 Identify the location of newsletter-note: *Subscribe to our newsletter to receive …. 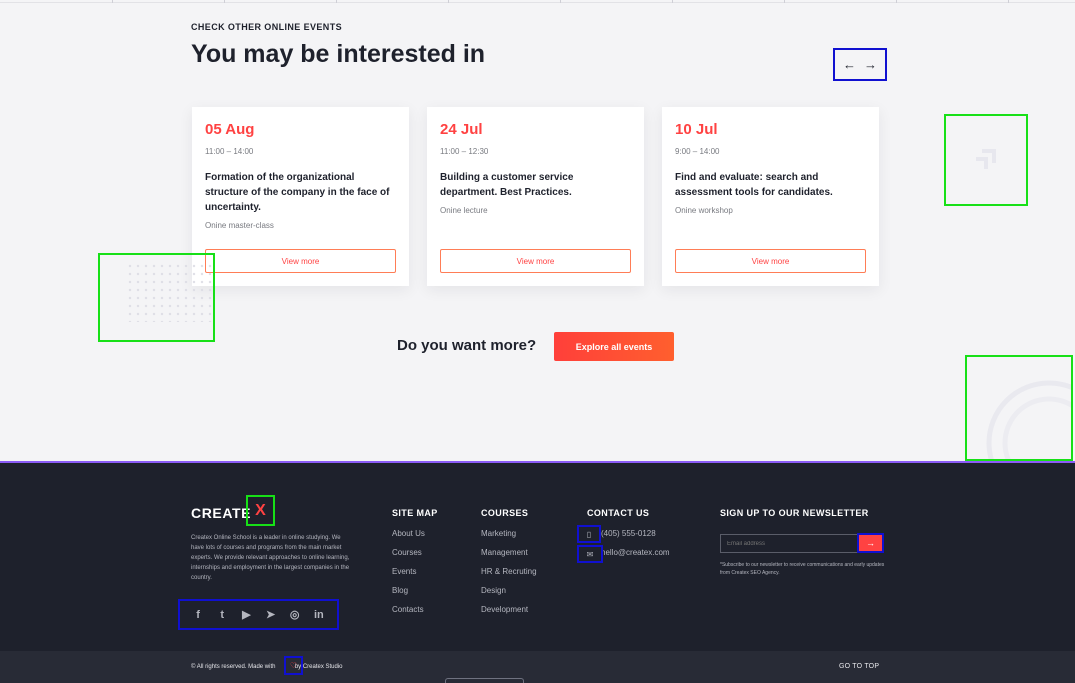
(802, 569).